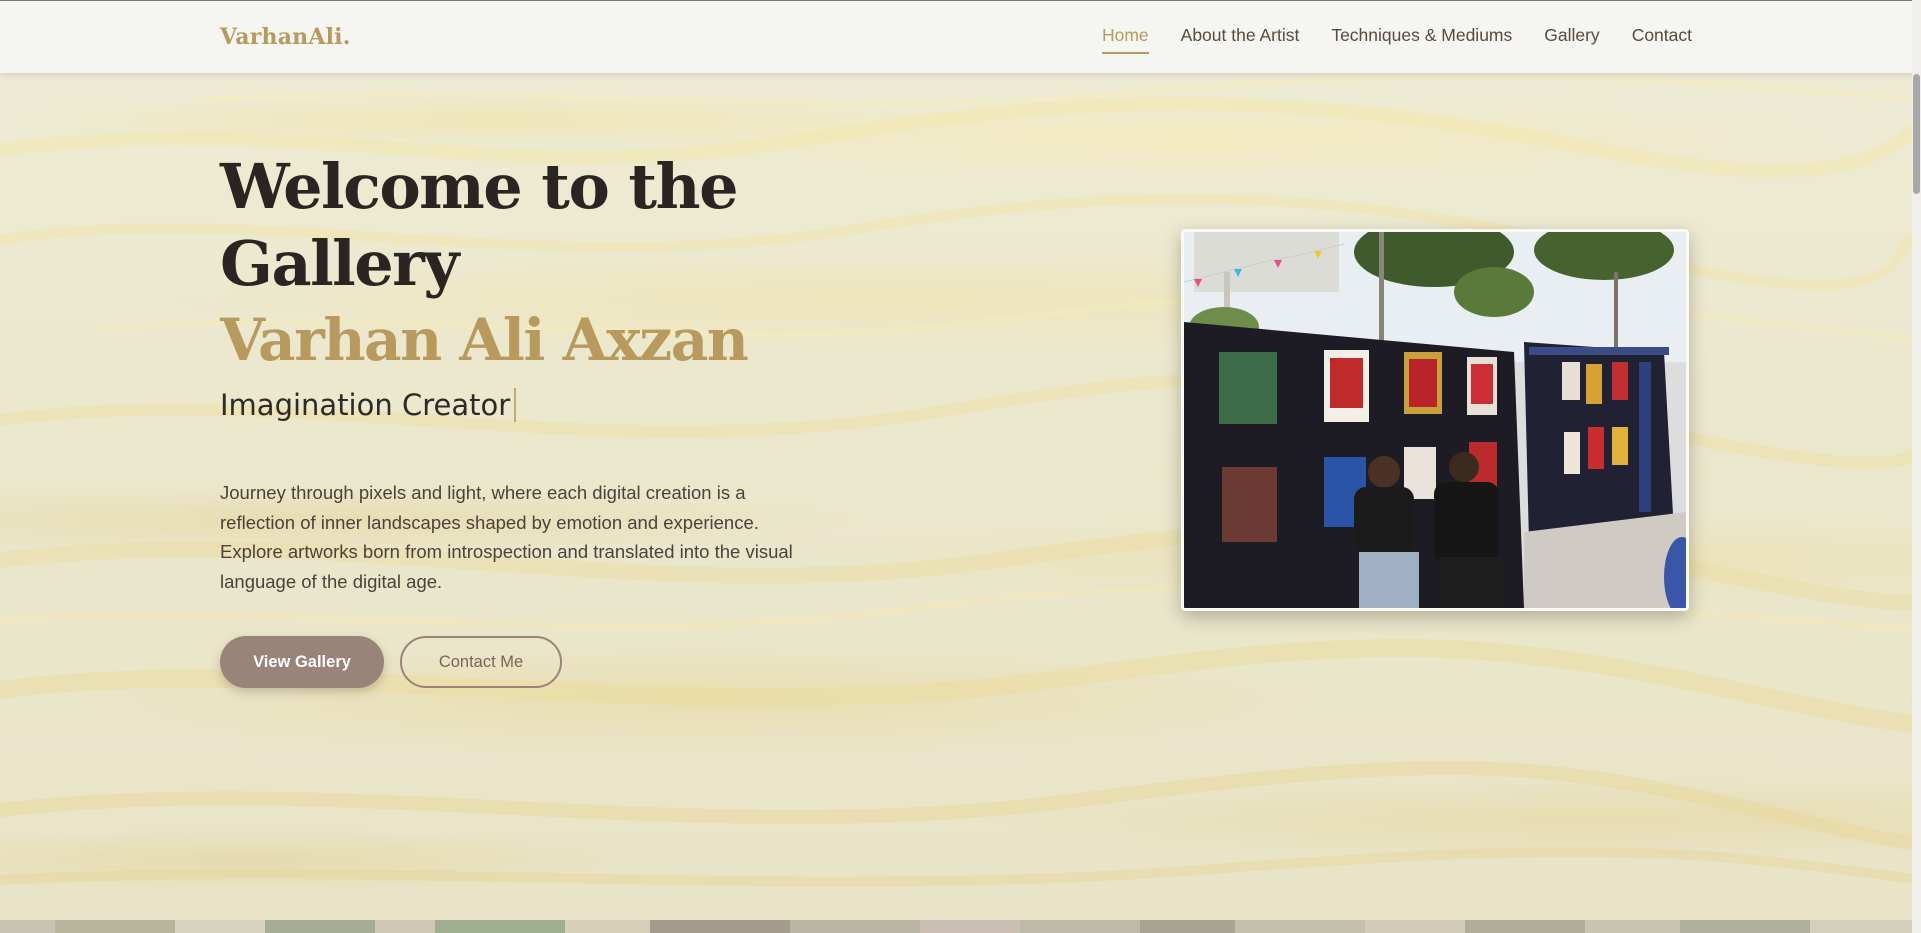 The width and height of the screenshot is (1921, 933). What do you see at coordinates (365, 405) in the screenshot?
I see `artist-role-text: Imagination Creator` at bounding box center [365, 405].